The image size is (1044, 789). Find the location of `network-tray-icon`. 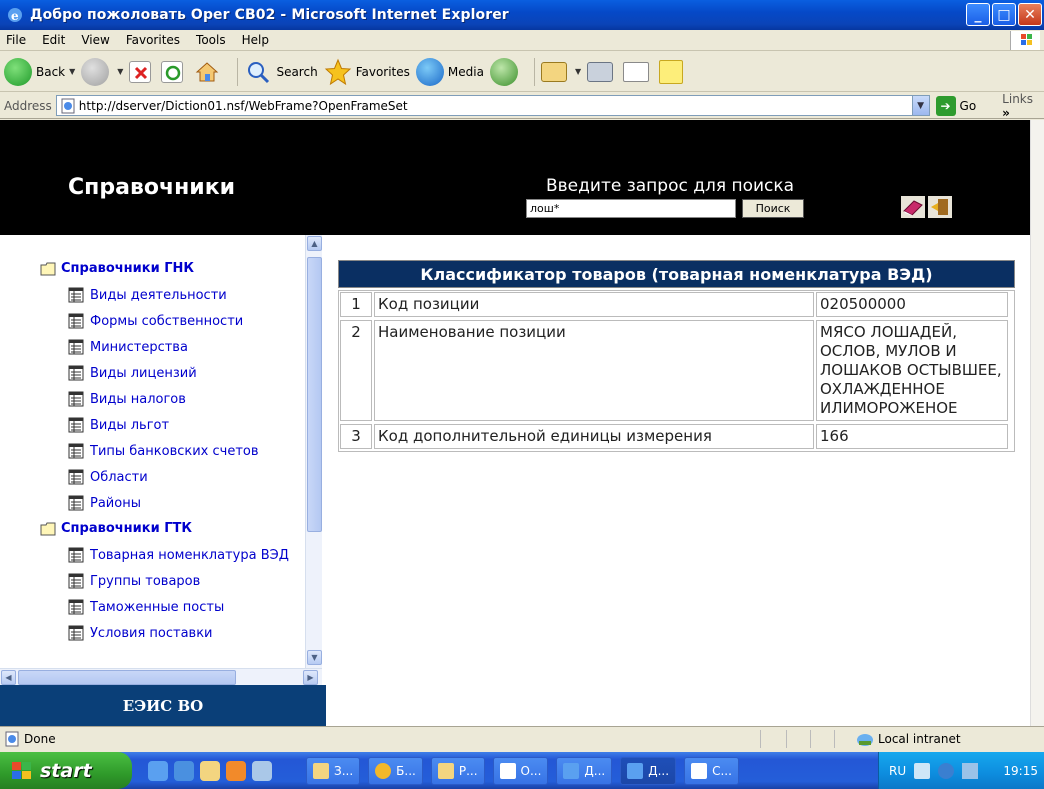

network-tray-icon is located at coordinates (922, 770).